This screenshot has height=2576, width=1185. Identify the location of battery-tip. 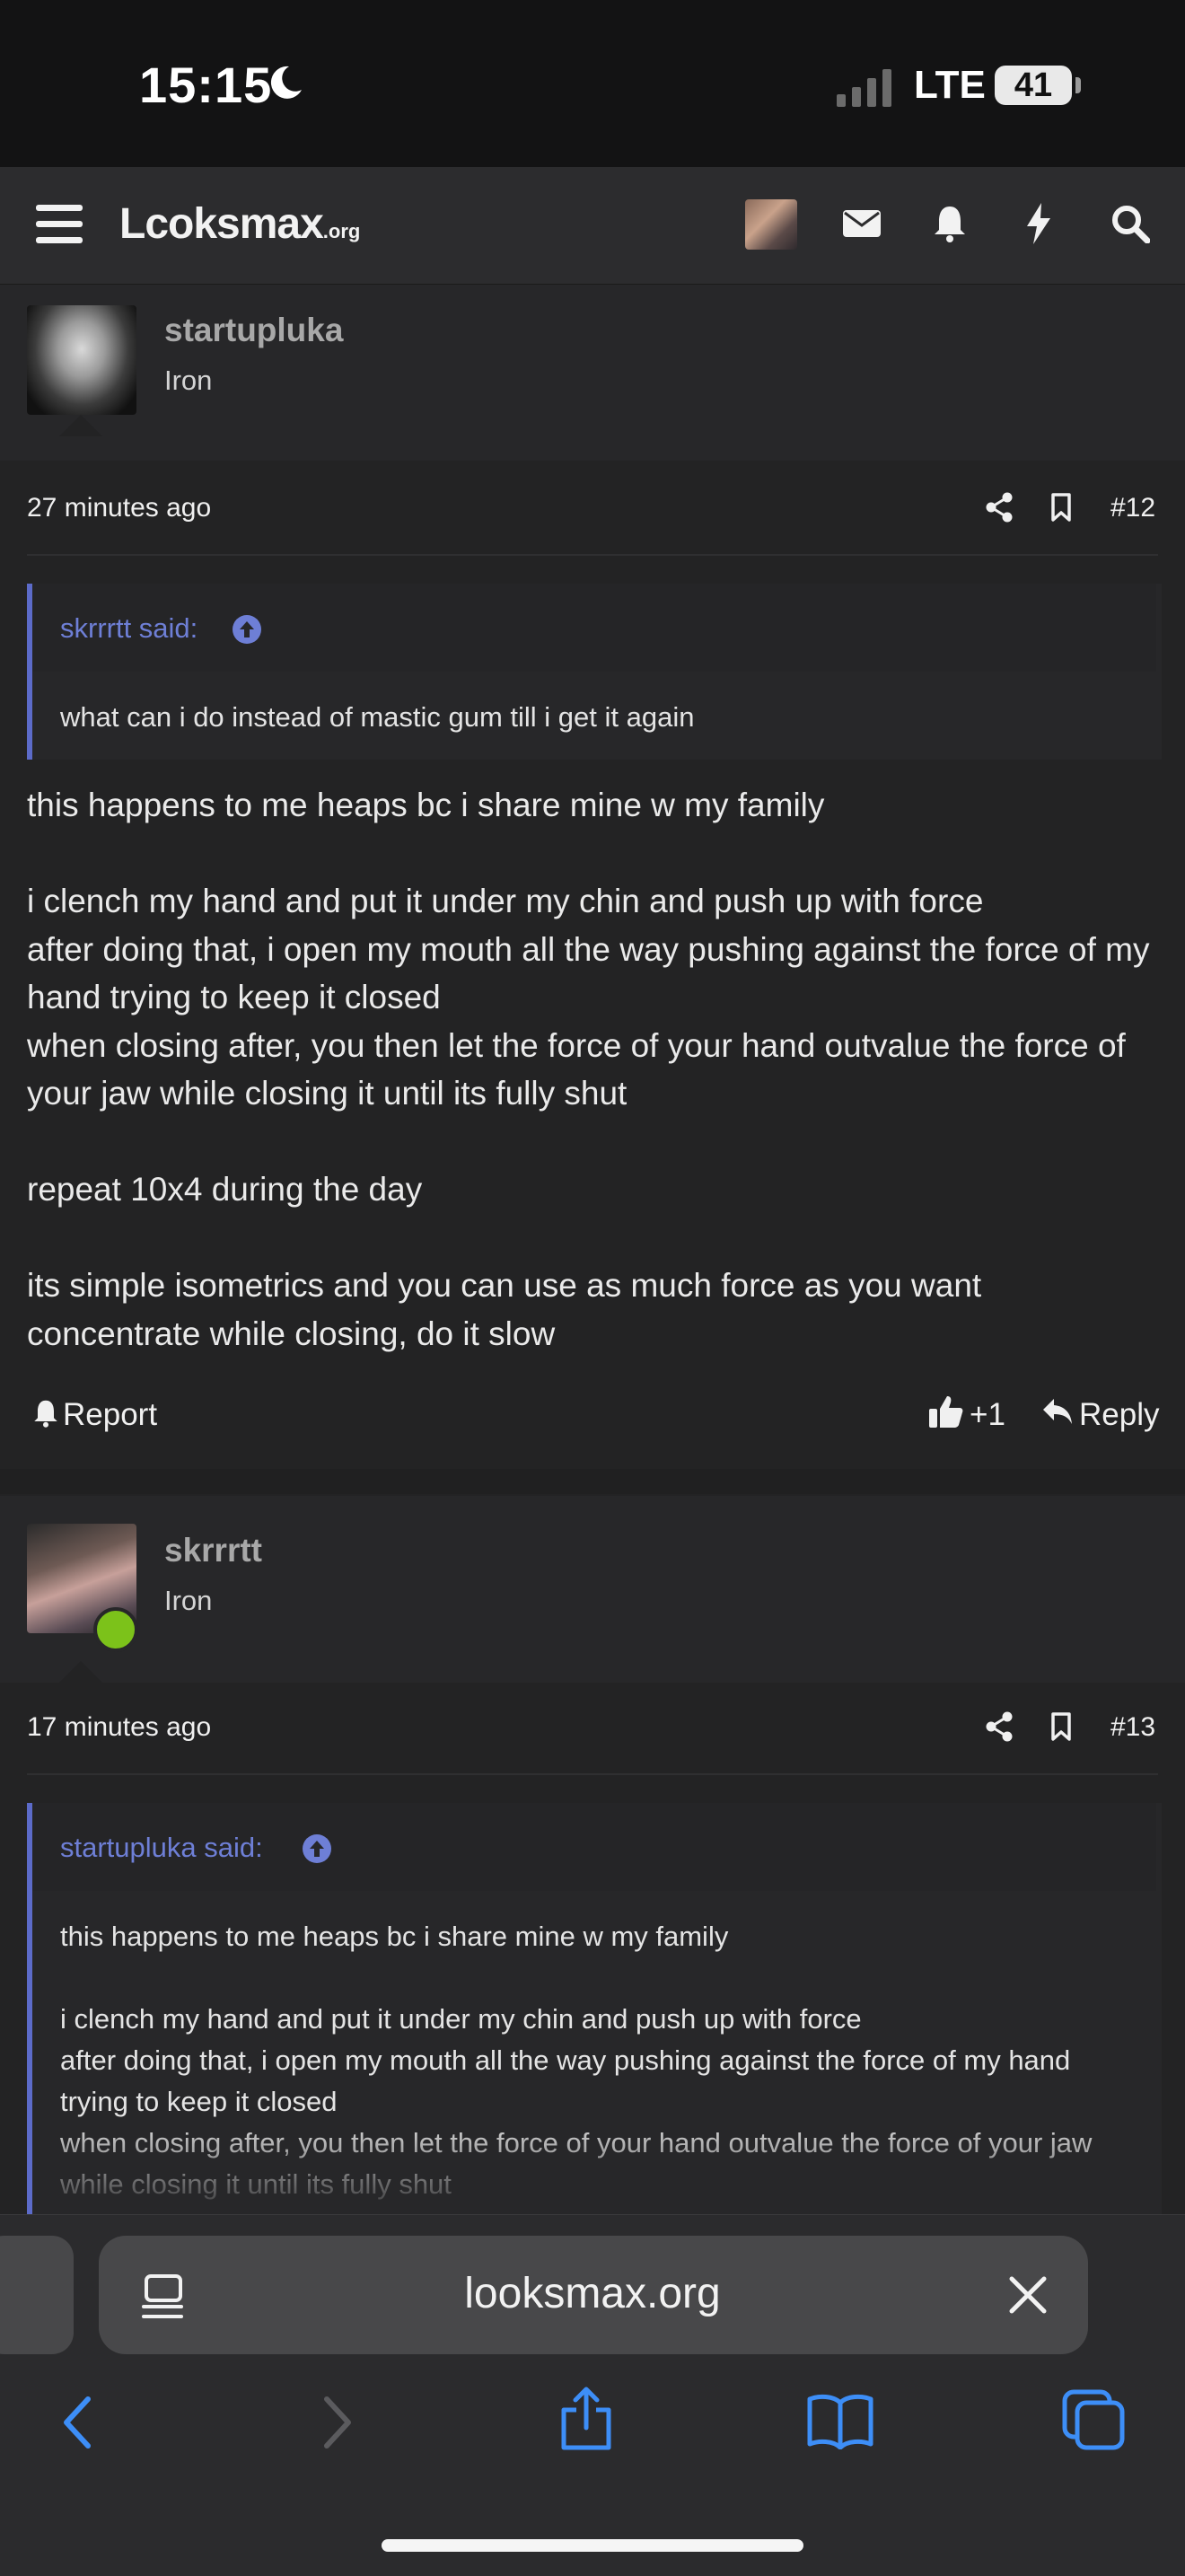
(1078, 85).